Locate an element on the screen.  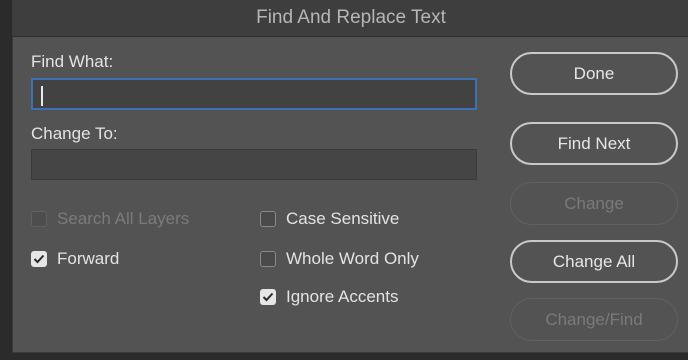
search-all-layers-option: Search All Layers is located at coordinates (110, 219).